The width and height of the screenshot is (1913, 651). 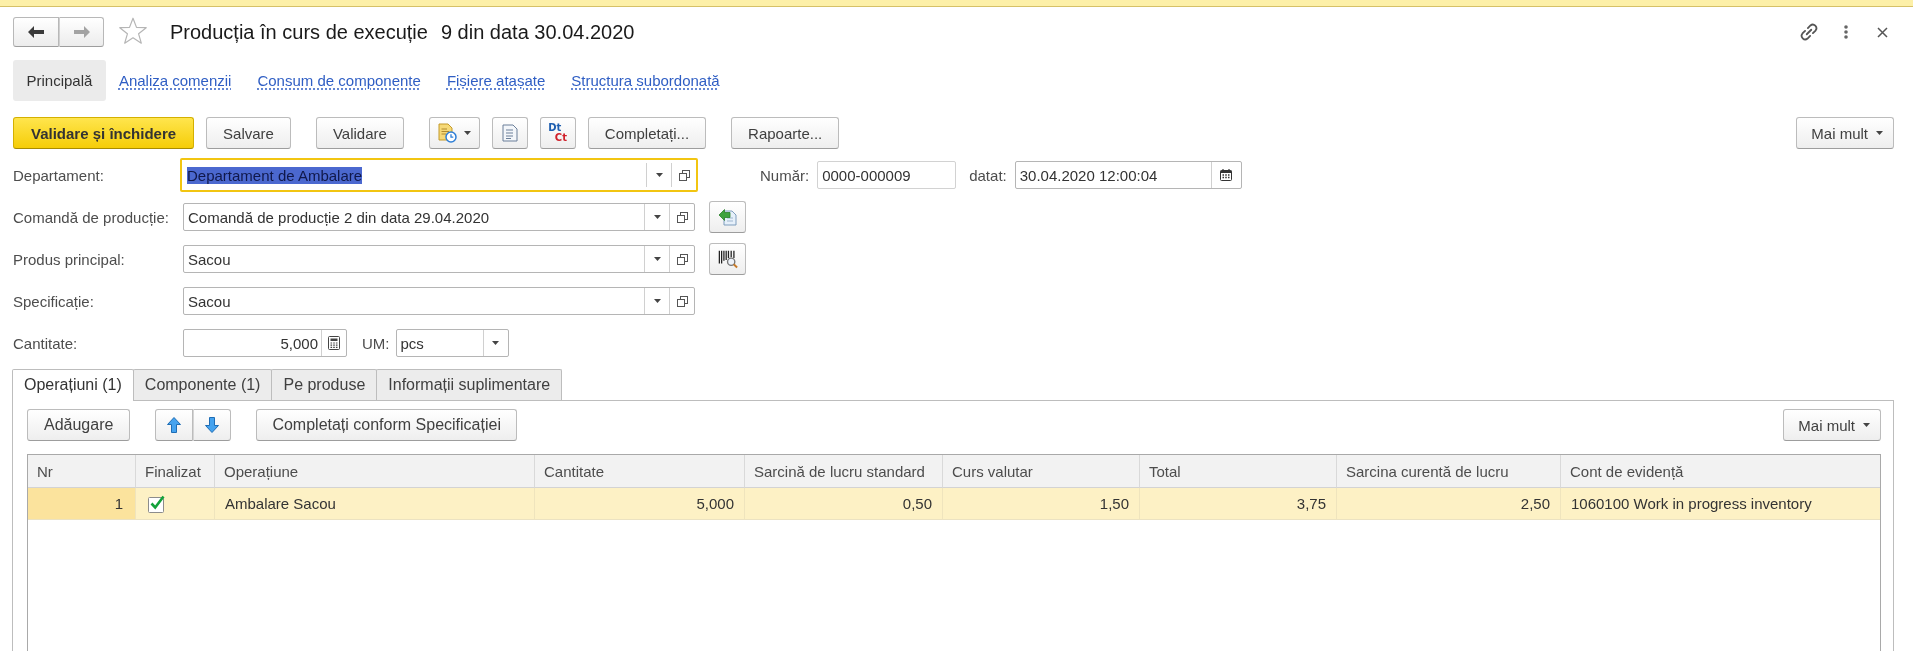 I want to click on column-header: Total, so click(x=1238, y=471).